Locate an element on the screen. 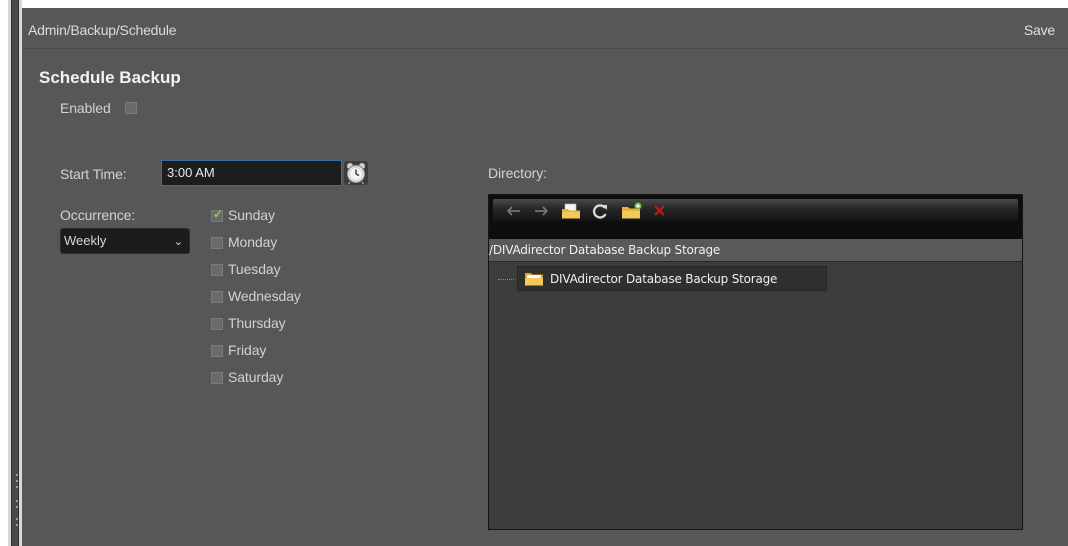 The width and height of the screenshot is (1068, 546). time-picker-button is located at coordinates (356, 173).